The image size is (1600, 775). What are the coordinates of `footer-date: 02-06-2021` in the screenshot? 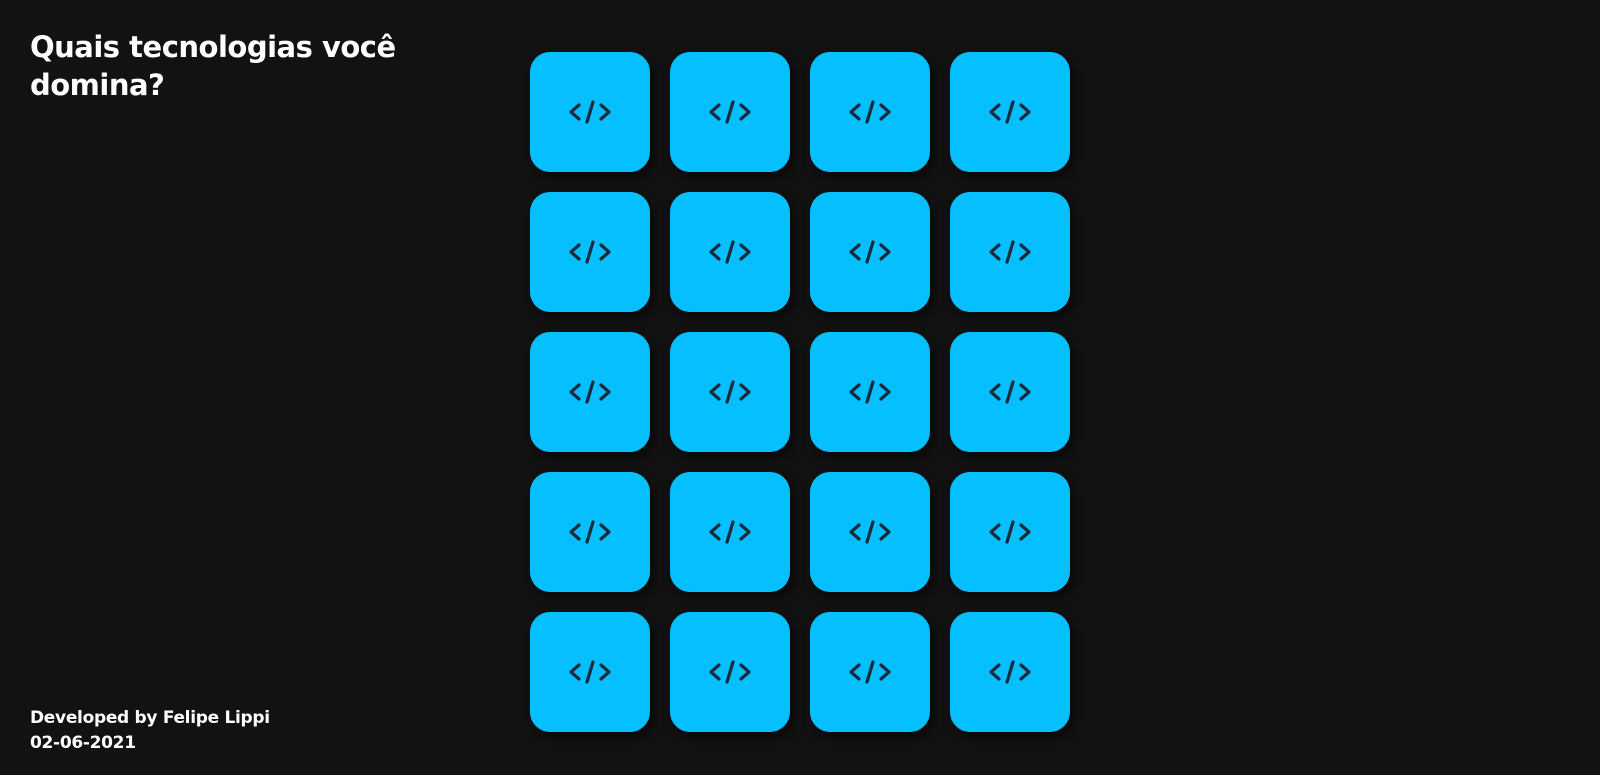 It's located at (83, 743).